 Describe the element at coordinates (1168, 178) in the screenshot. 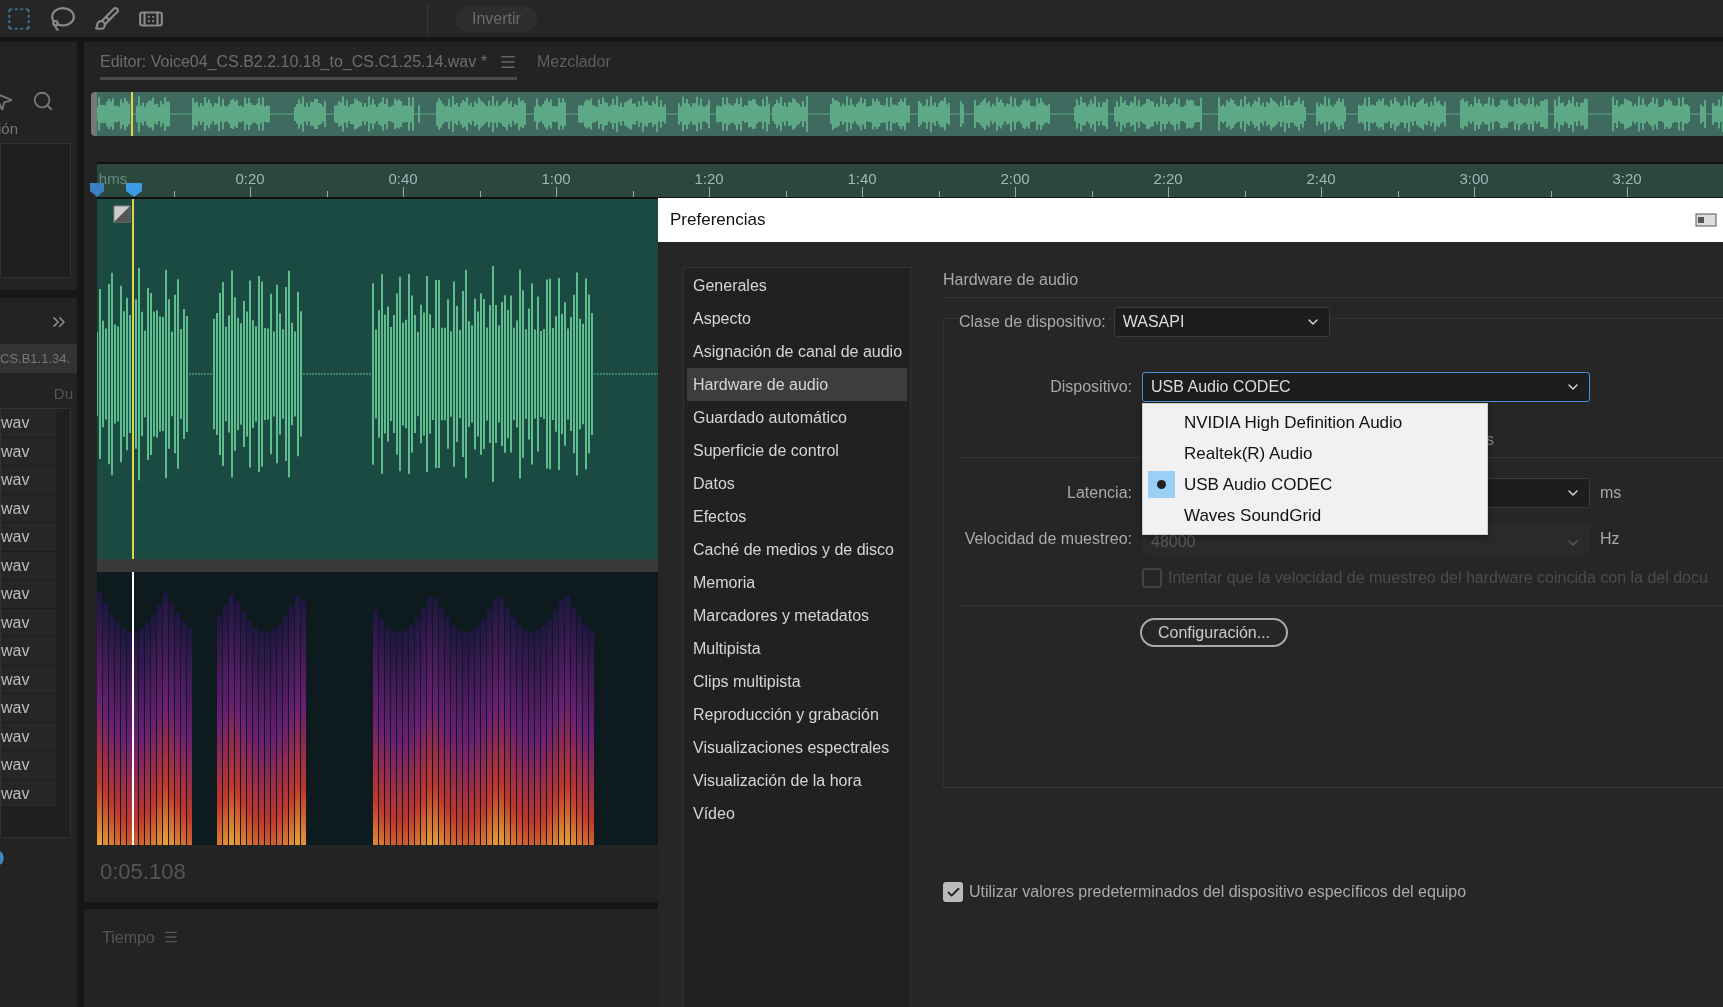

I see `ruler-label: 2:20` at that location.